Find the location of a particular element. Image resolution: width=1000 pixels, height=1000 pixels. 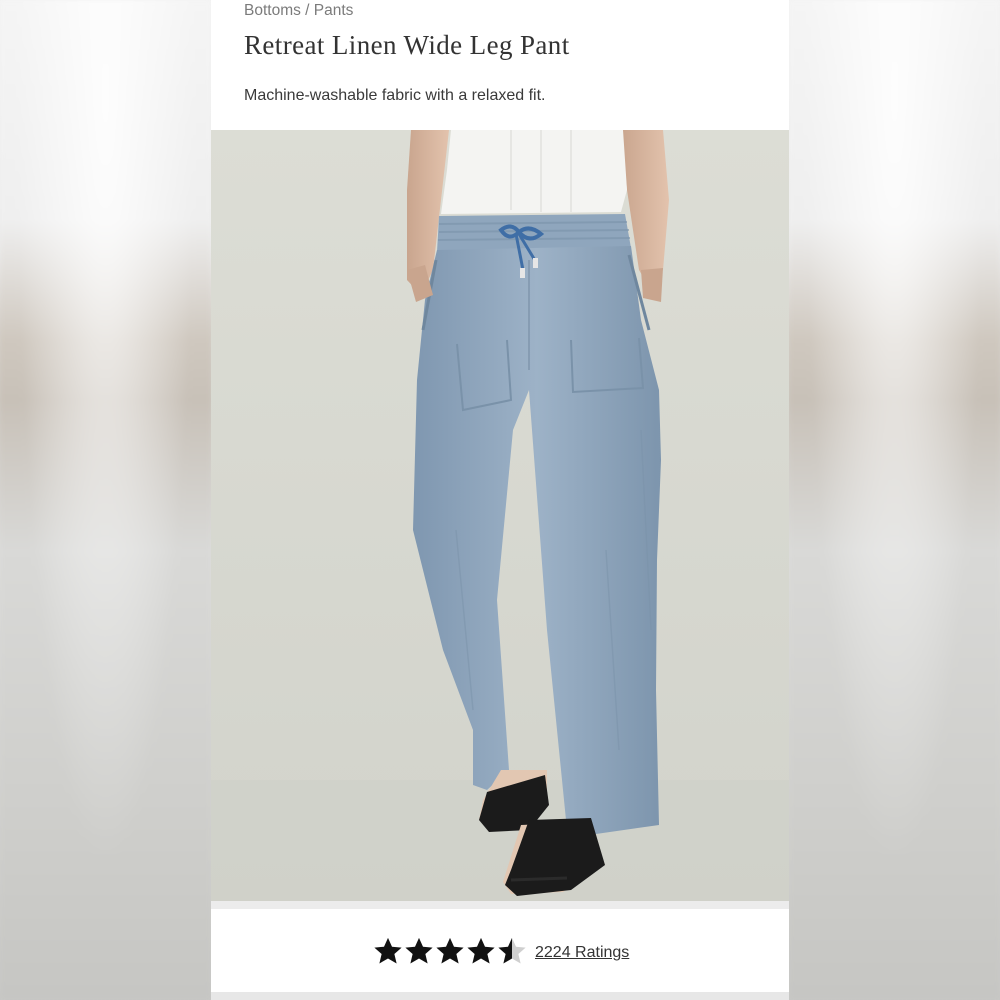

rating-summary: 2224 Ratings is located at coordinates (500, 951).